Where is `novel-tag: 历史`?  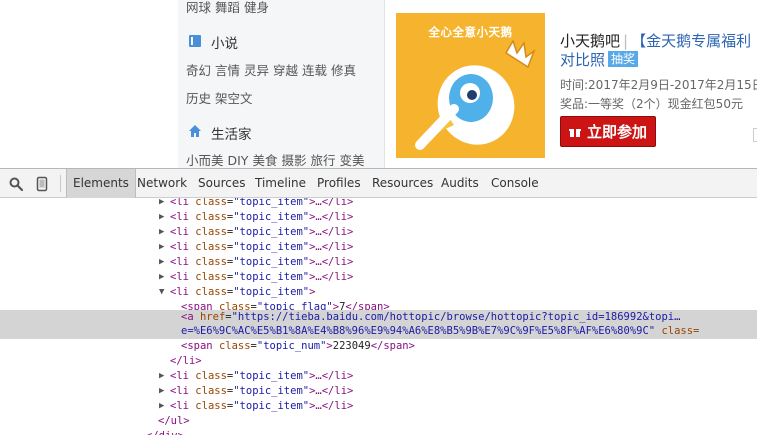
novel-tag: 历史 is located at coordinates (198, 98).